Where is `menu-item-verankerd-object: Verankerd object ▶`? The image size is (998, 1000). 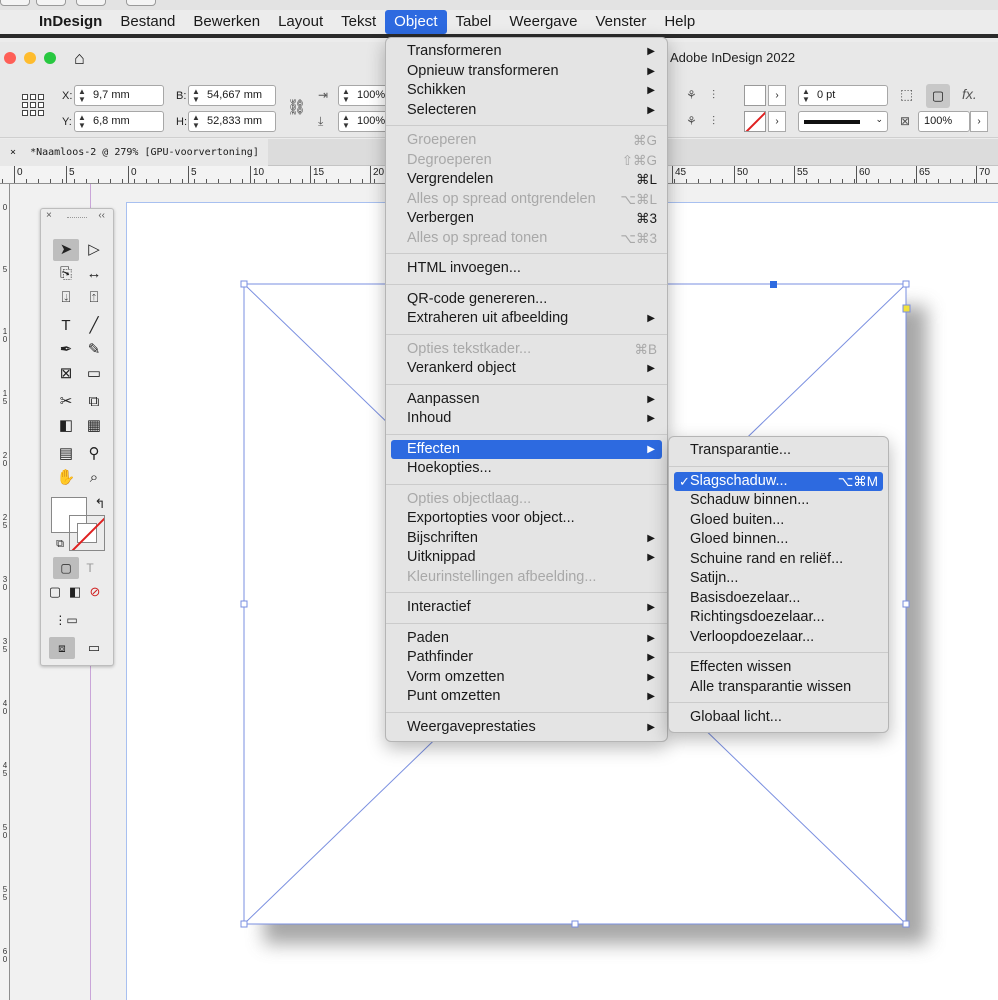 menu-item-verankerd-object: Verankerd object ▶ is located at coordinates (526, 369).